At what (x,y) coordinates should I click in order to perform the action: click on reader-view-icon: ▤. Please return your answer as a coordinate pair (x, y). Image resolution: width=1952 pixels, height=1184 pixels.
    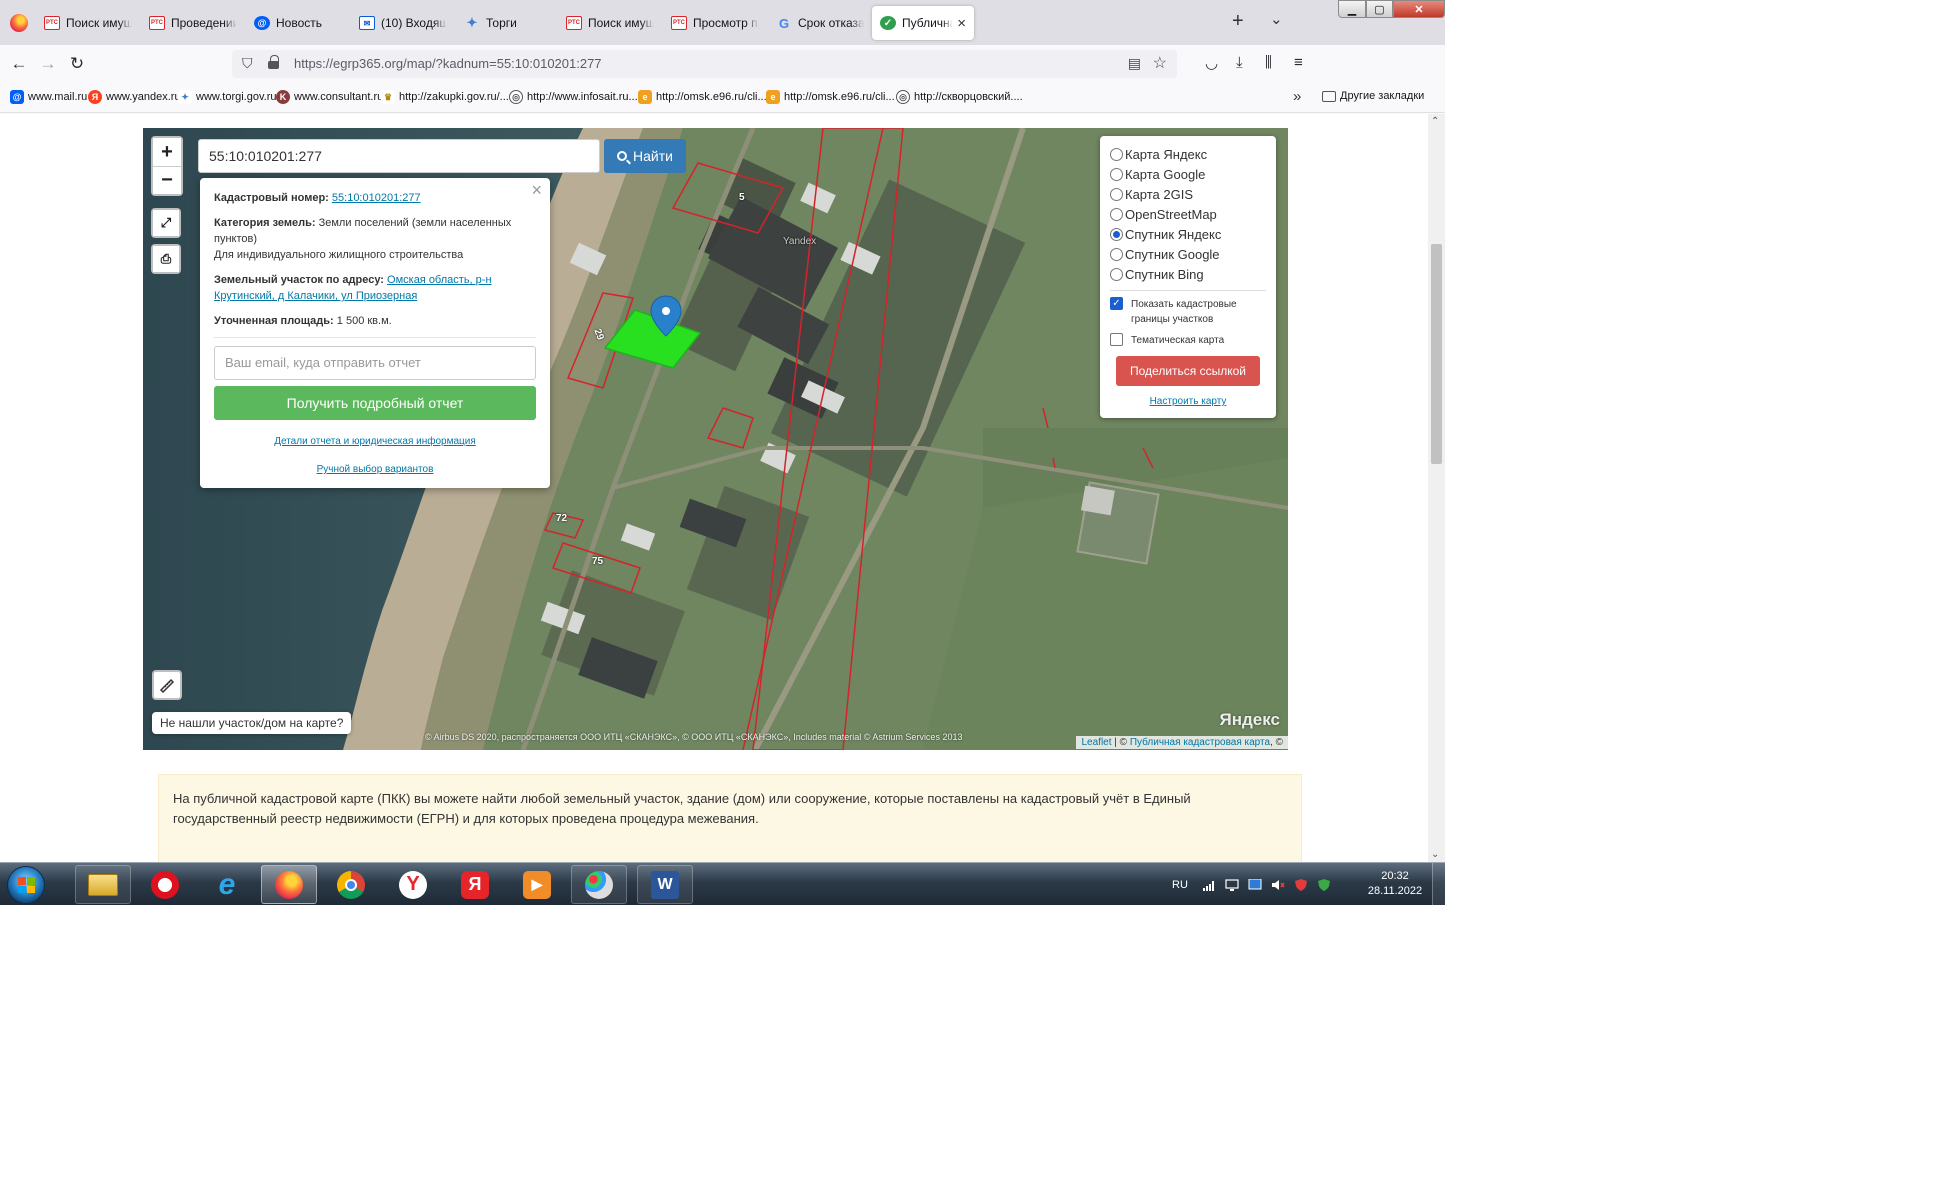
    Looking at the image, I should click on (1134, 63).